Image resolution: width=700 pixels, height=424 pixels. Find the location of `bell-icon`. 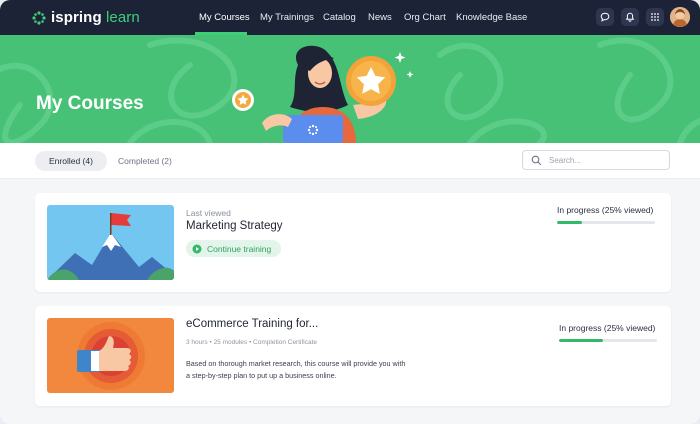

bell-icon is located at coordinates (630, 17).